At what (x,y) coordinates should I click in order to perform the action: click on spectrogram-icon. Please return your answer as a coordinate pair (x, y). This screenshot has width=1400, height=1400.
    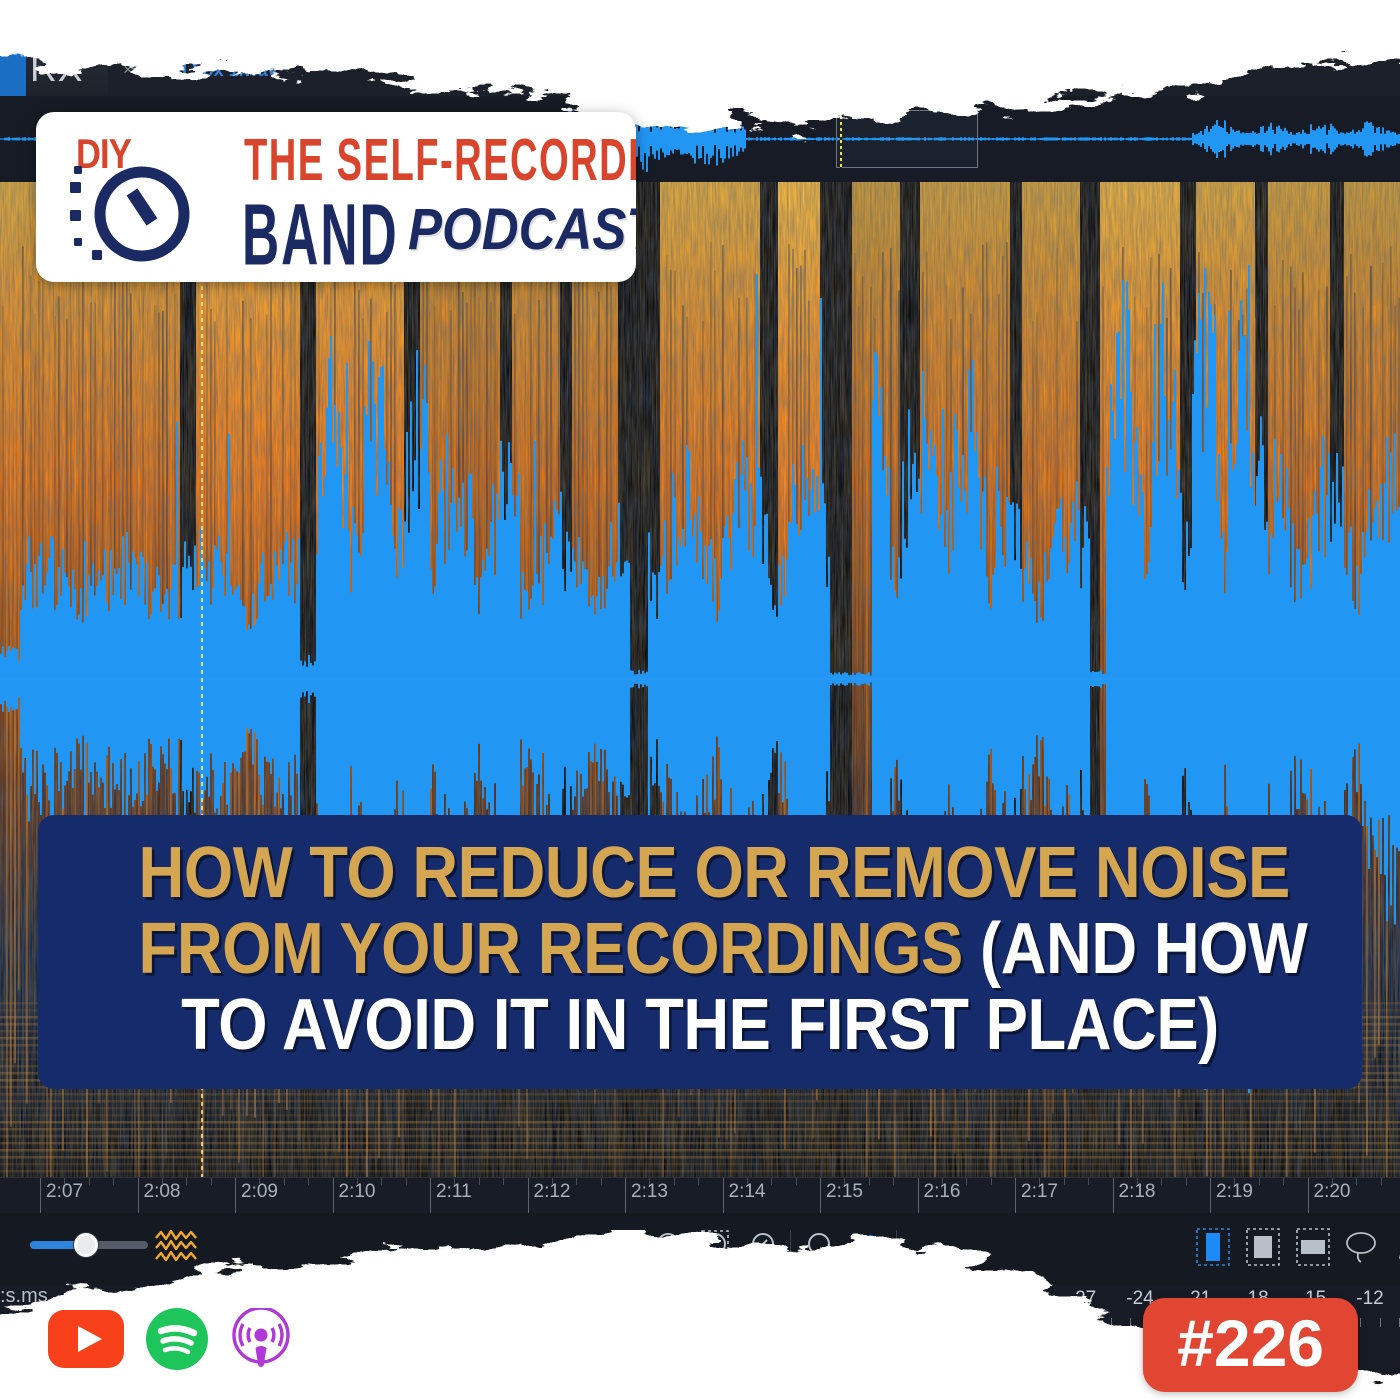
    Looking at the image, I should click on (176, 1246).